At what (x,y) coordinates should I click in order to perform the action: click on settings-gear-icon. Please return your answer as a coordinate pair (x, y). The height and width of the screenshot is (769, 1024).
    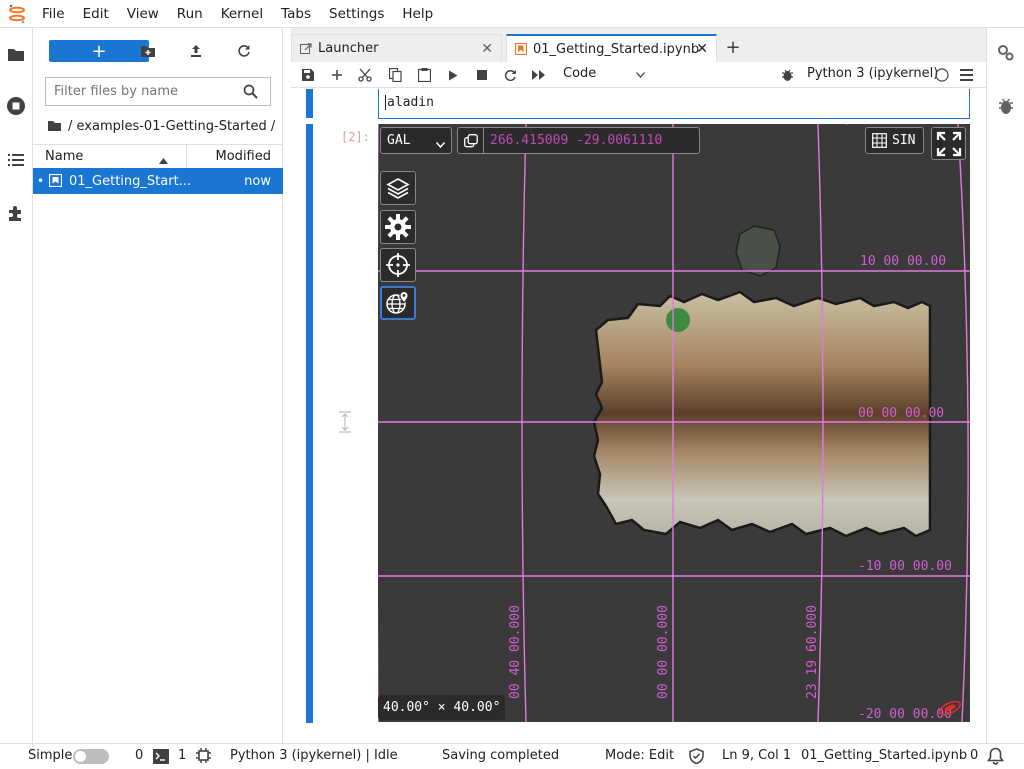
    Looking at the image, I should click on (398, 227).